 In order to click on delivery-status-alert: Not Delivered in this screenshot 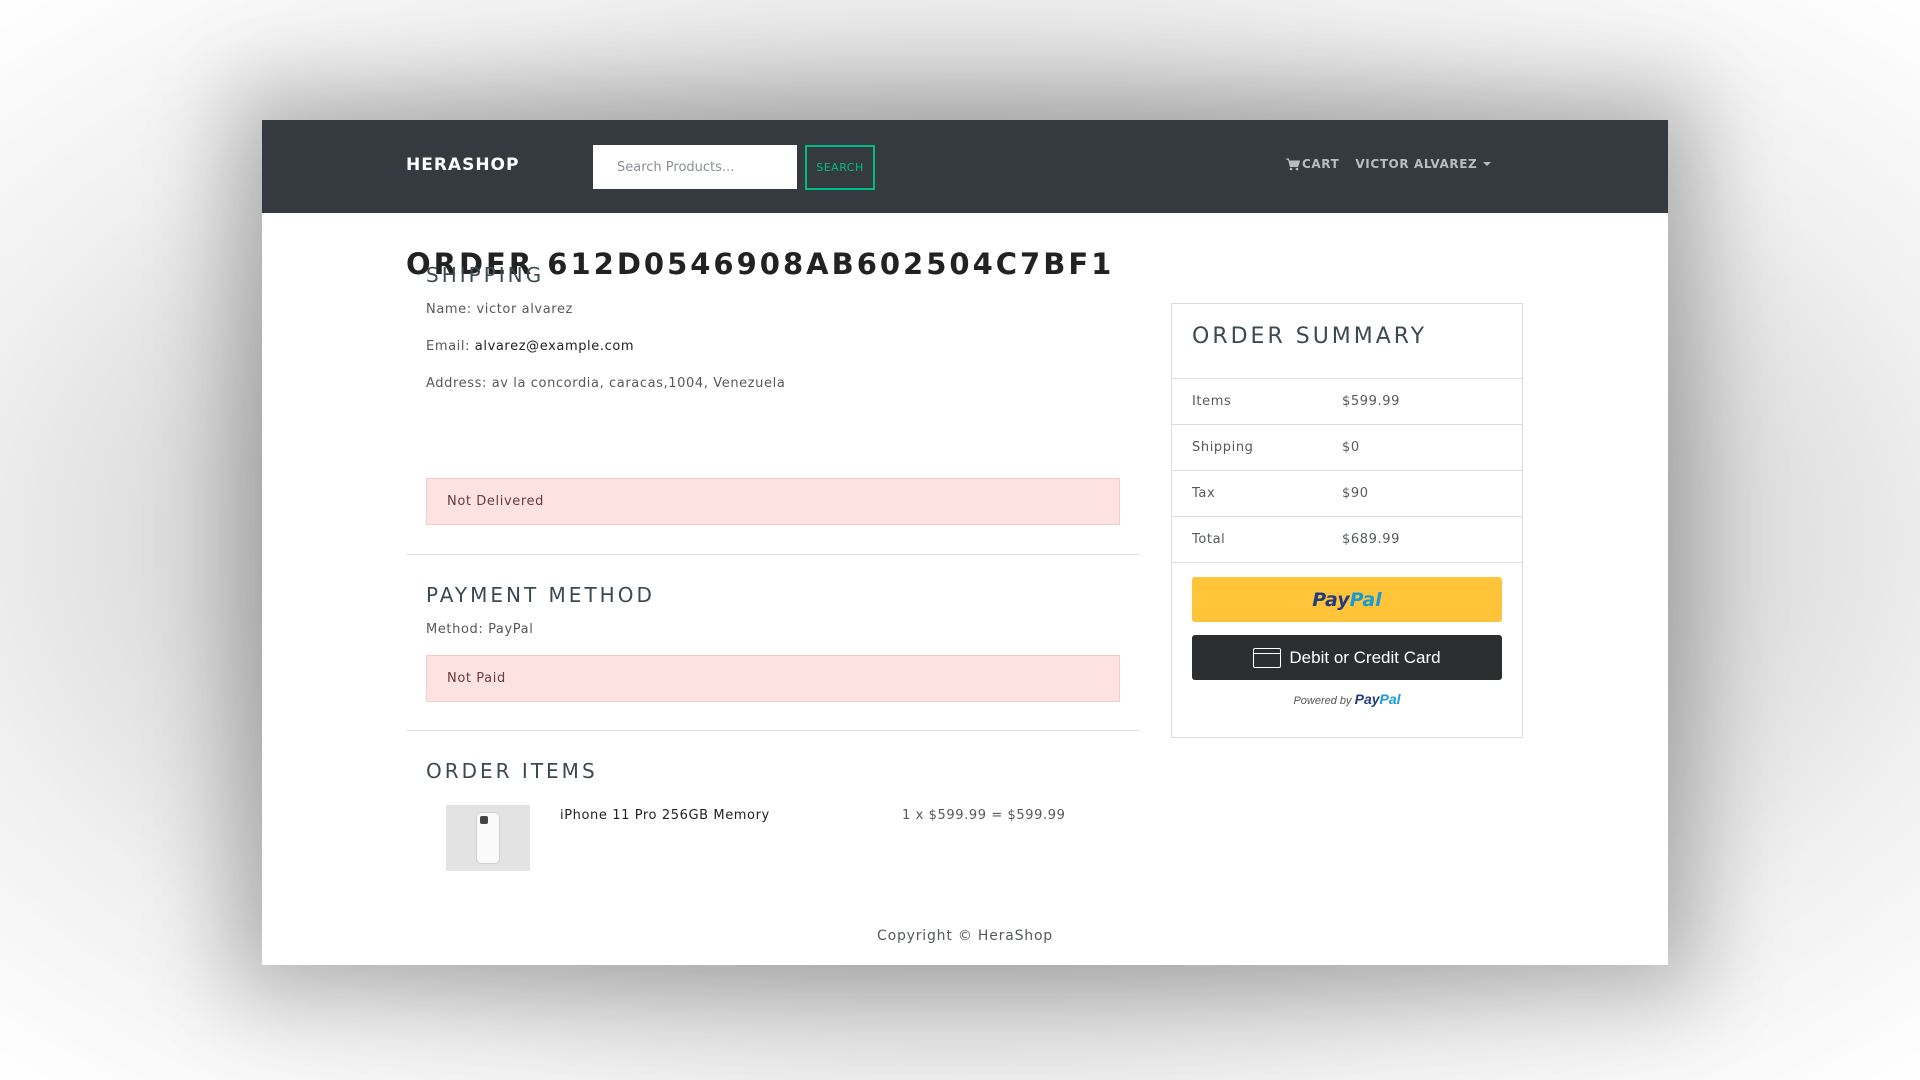, I will do `click(773, 501)`.